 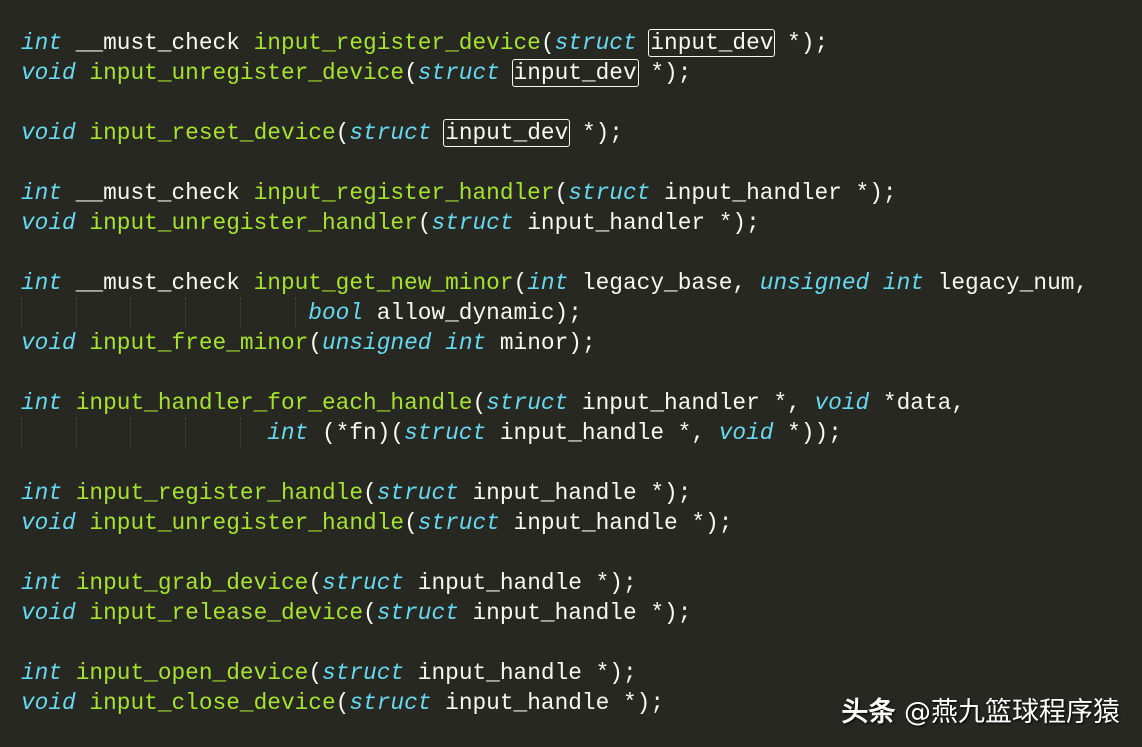 I want to click on watermark: 头条 @燕九篮球程序猿, so click(x=980, y=709).